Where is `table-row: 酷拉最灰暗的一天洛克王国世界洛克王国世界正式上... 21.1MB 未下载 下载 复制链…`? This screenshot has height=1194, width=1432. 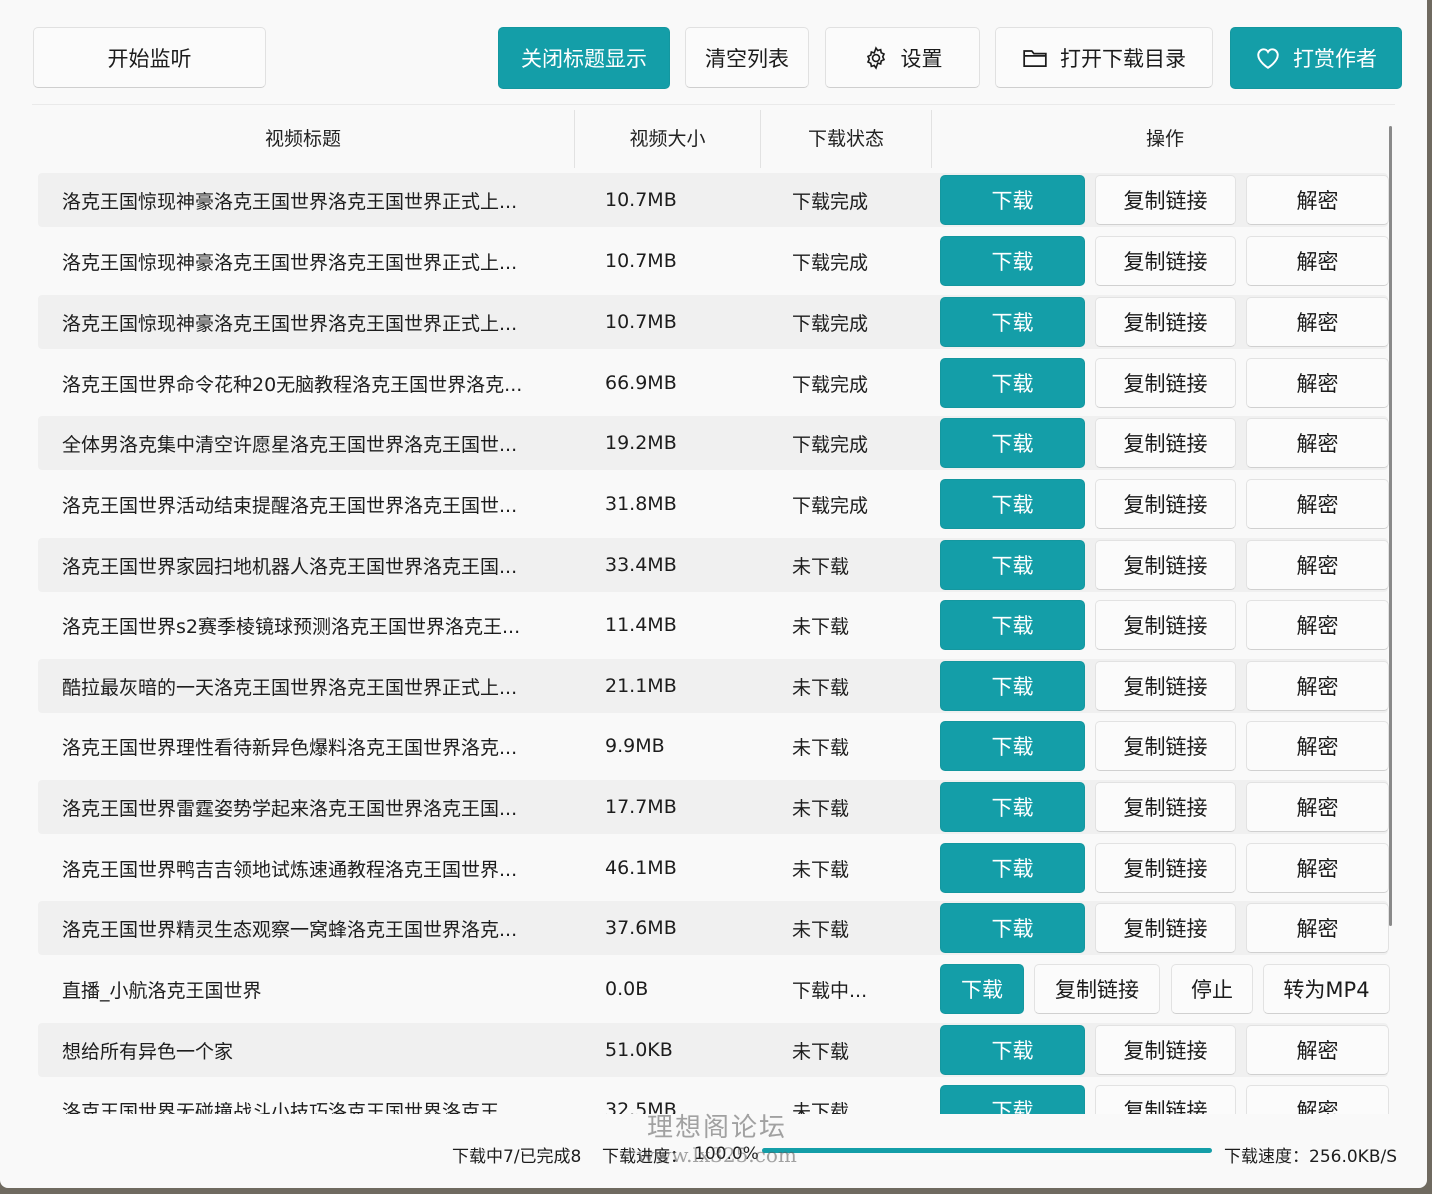
table-row: 酷拉最灰暗的一天洛克王国世界洛克王国世界正式上... 21.1MB 未下载 下载 复制链… is located at coordinates (713, 686).